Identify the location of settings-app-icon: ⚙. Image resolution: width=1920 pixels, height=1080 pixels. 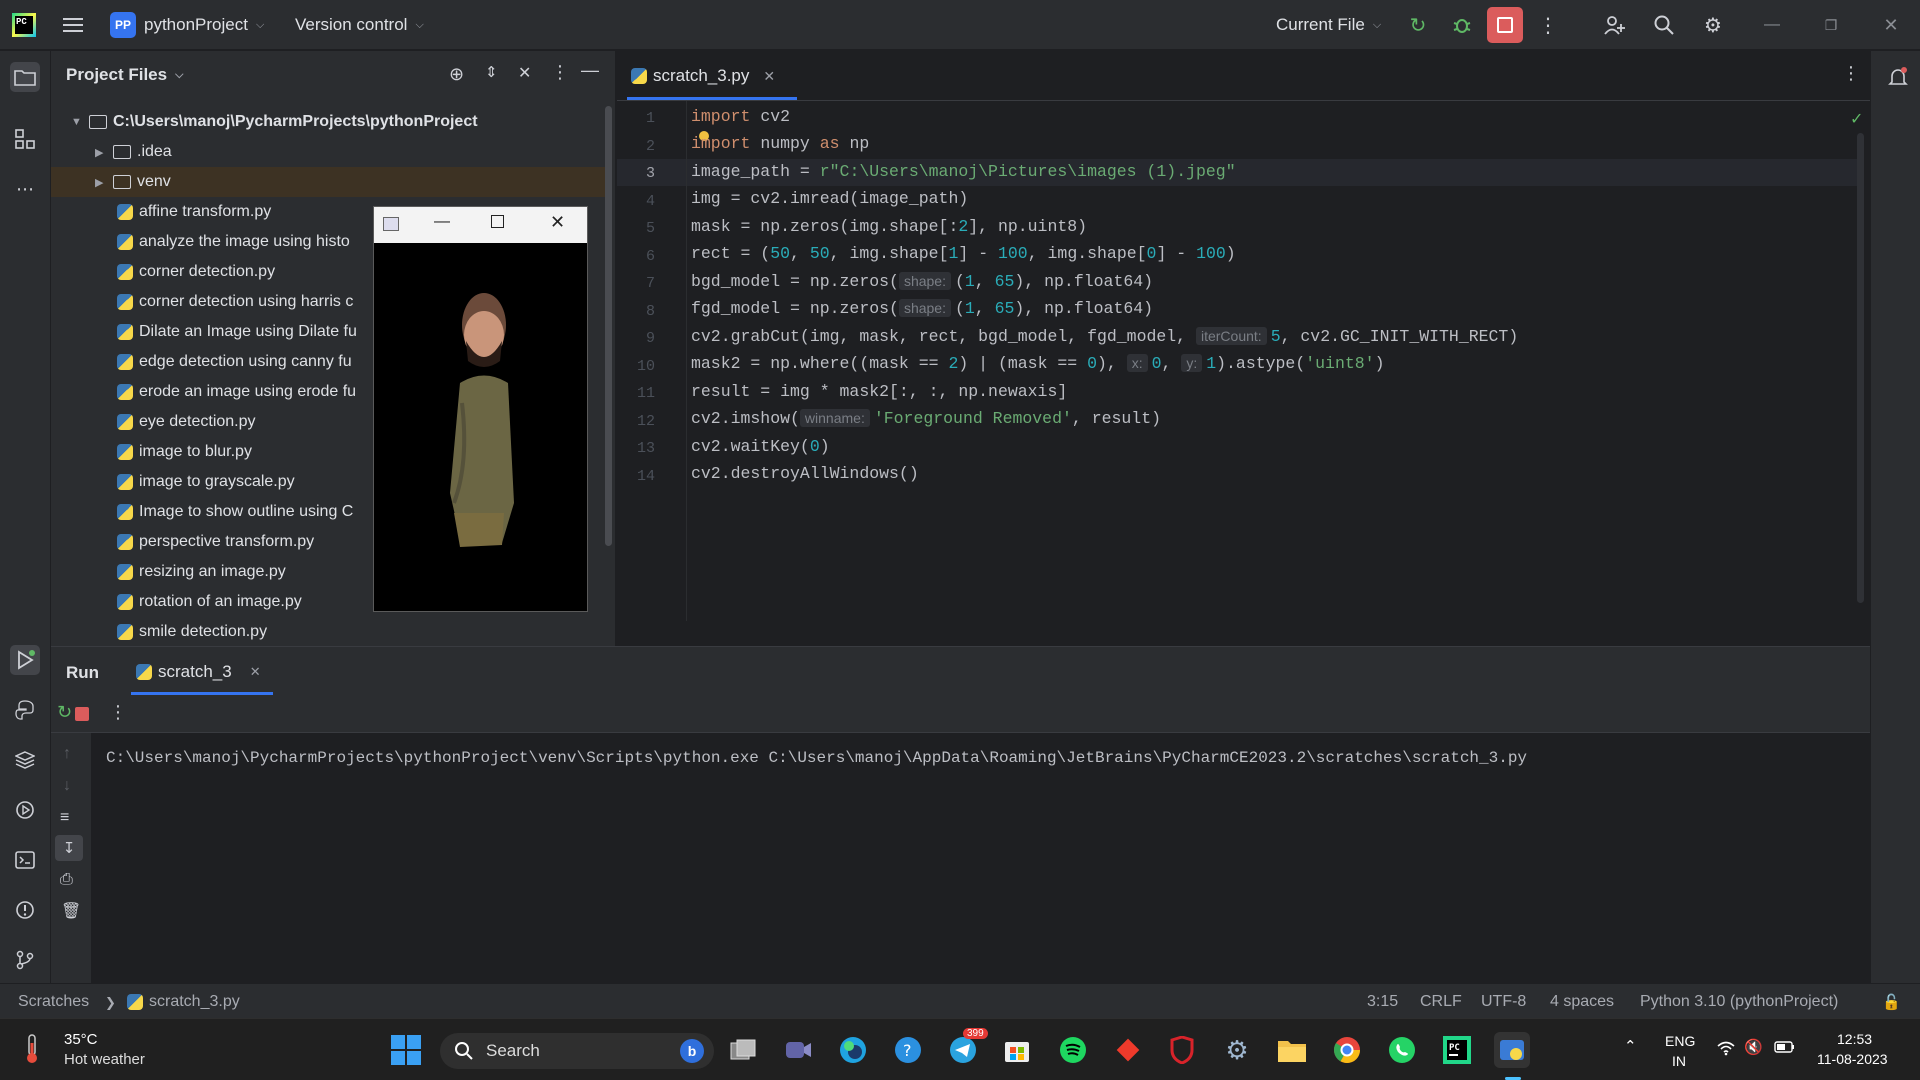
(1237, 1050).